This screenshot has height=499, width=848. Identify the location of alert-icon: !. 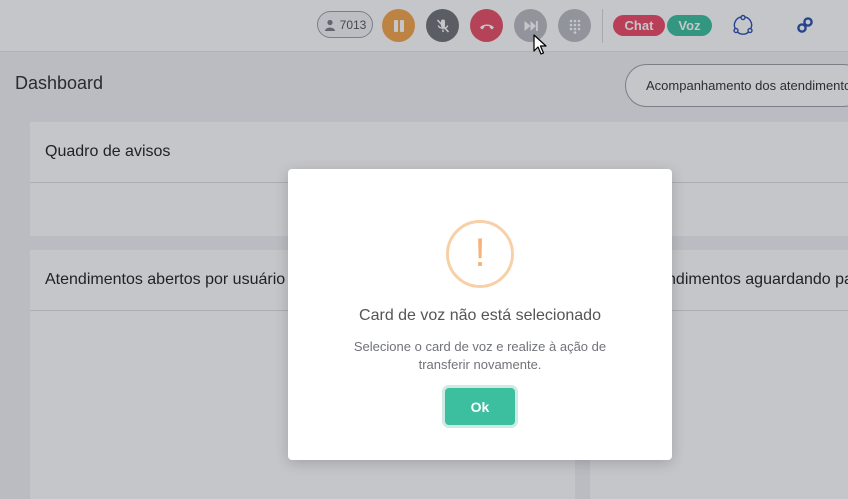
(480, 254).